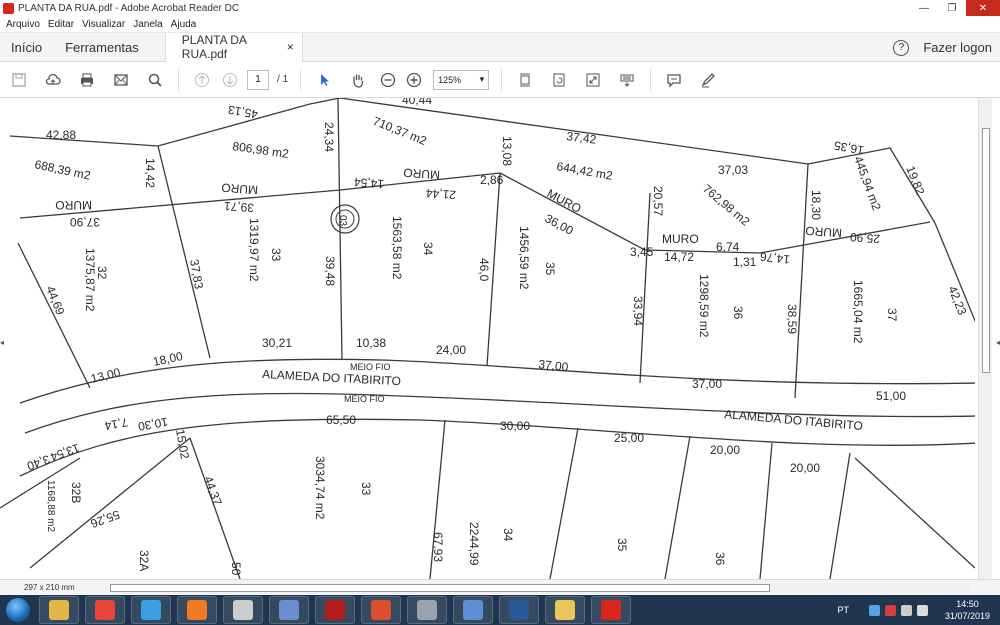 Image resolution: width=1000 pixels, height=625 pixels. I want to click on dim-label: 25,00, so click(629, 438).